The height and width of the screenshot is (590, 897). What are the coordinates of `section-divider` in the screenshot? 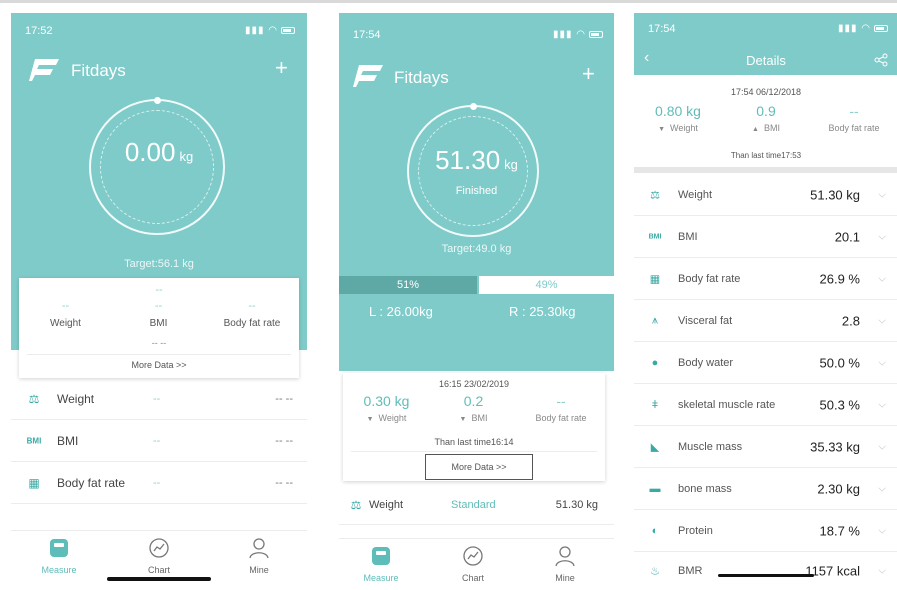 It's located at (765, 170).